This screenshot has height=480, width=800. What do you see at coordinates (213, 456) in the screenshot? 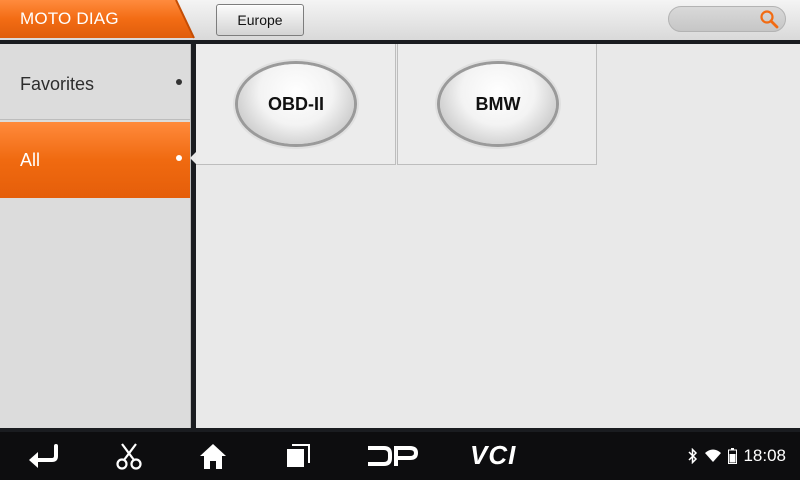
I see `home-icon` at bounding box center [213, 456].